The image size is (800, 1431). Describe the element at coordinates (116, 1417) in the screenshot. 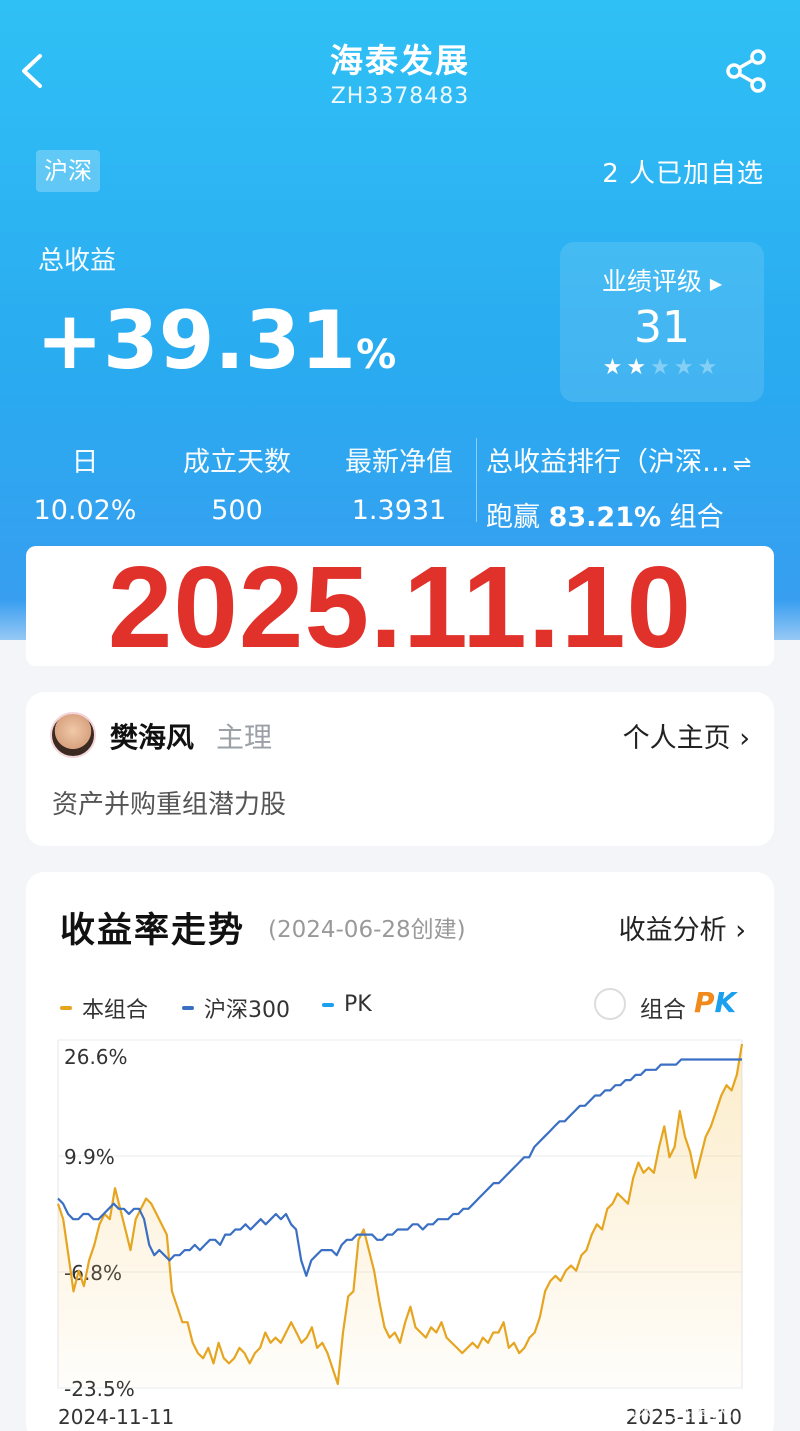

I see `x-tick-label: 2024-11-11` at that location.